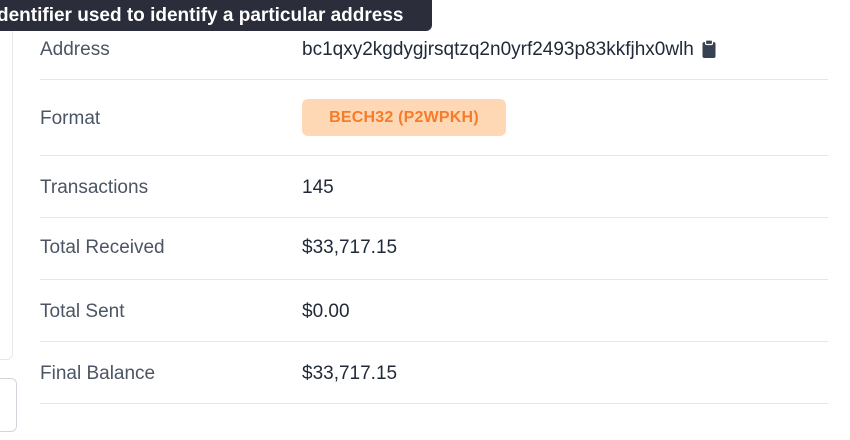  I want to click on final-balance-value: $33,717.15, so click(350, 373).